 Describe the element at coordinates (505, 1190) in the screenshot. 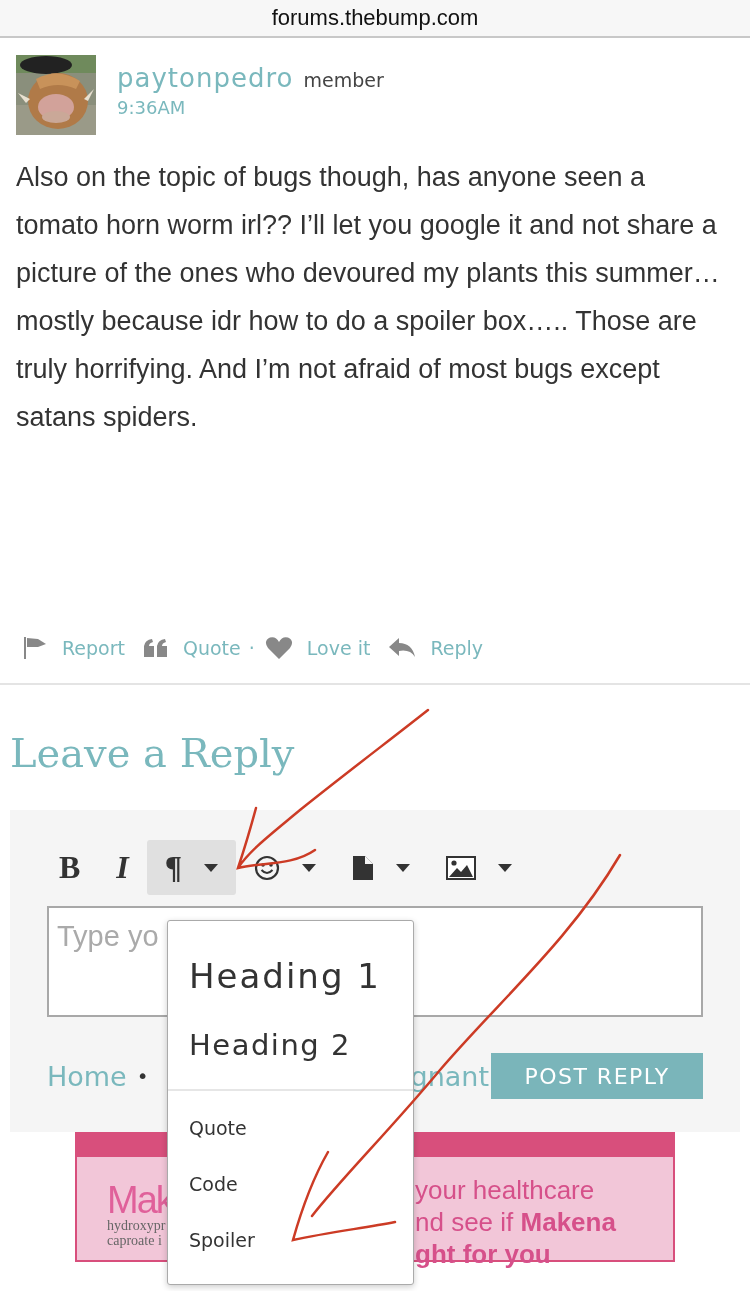

I see `ad-text: your healthcare` at that location.